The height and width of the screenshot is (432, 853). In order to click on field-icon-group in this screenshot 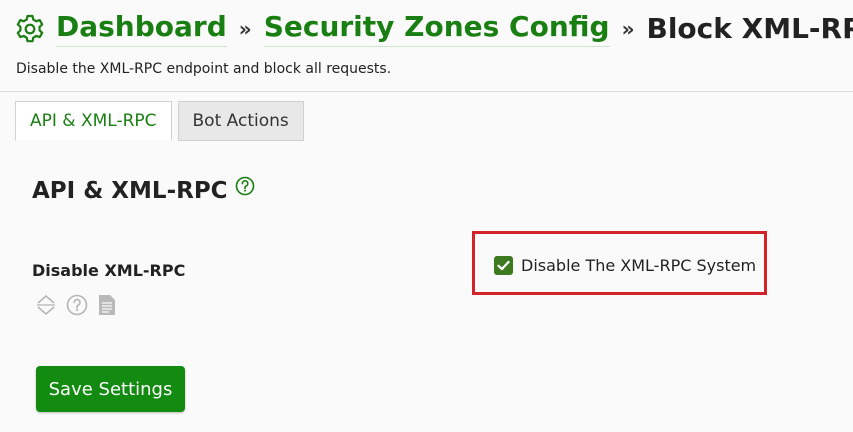, I will do `click(81, 305)`.